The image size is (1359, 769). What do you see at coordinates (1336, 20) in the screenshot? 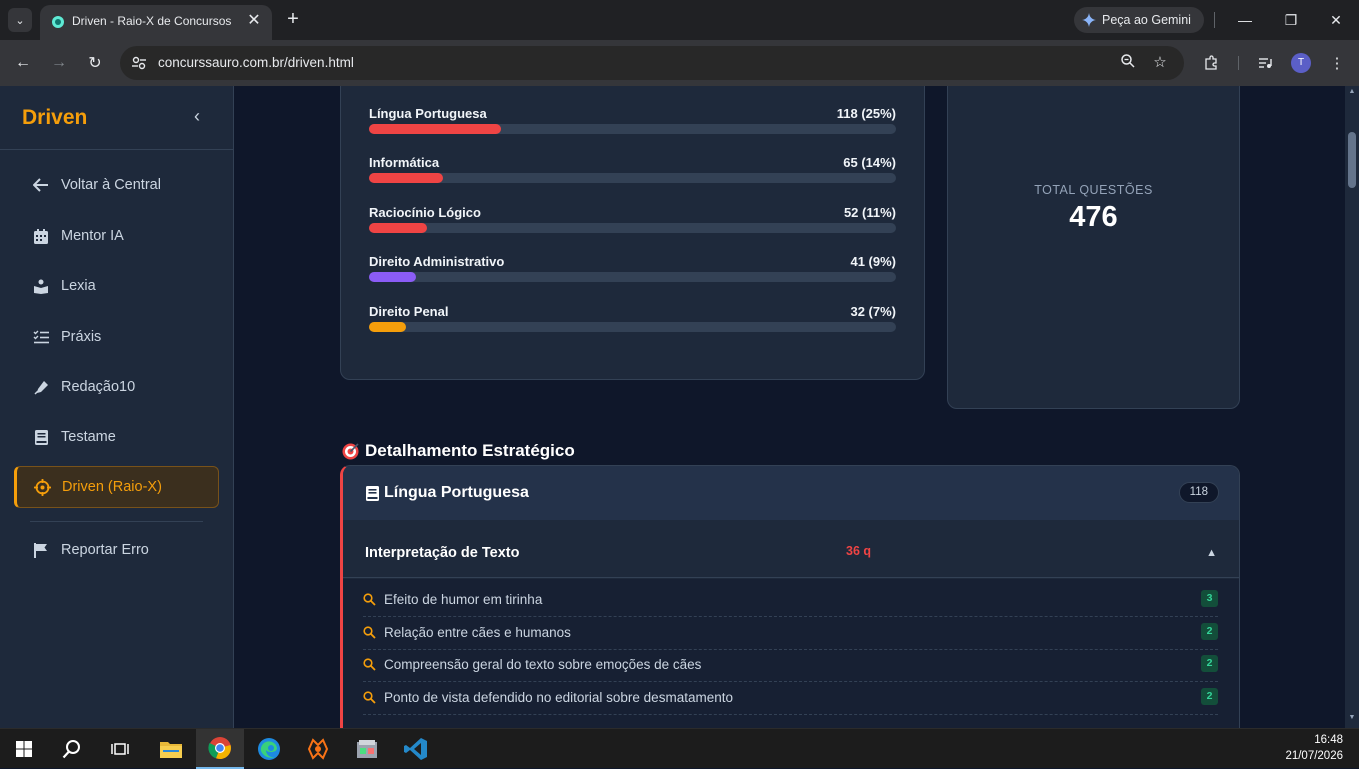
I see `close-window-button: ✕` at bounding box center [1336, 20].